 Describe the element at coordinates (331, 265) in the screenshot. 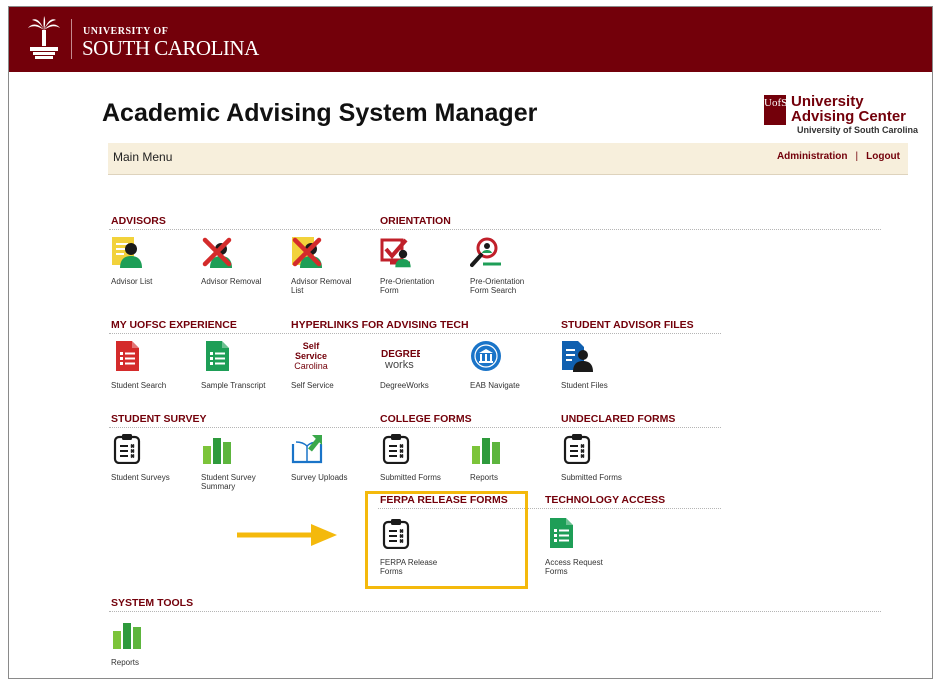

I see `tile-advisor-removal-list: Advisor Removal List` at that location.